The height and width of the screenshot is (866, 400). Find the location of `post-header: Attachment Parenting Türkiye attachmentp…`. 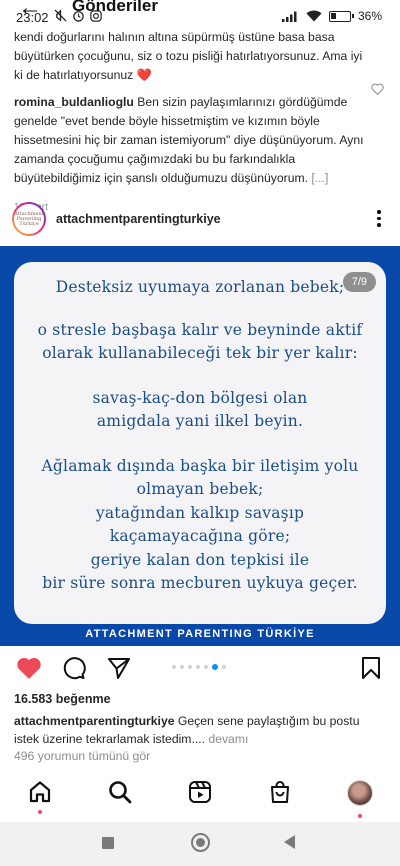

post-header: Attachment Parenting Türkiye attachmentp… is located at coordinates (200, 222).